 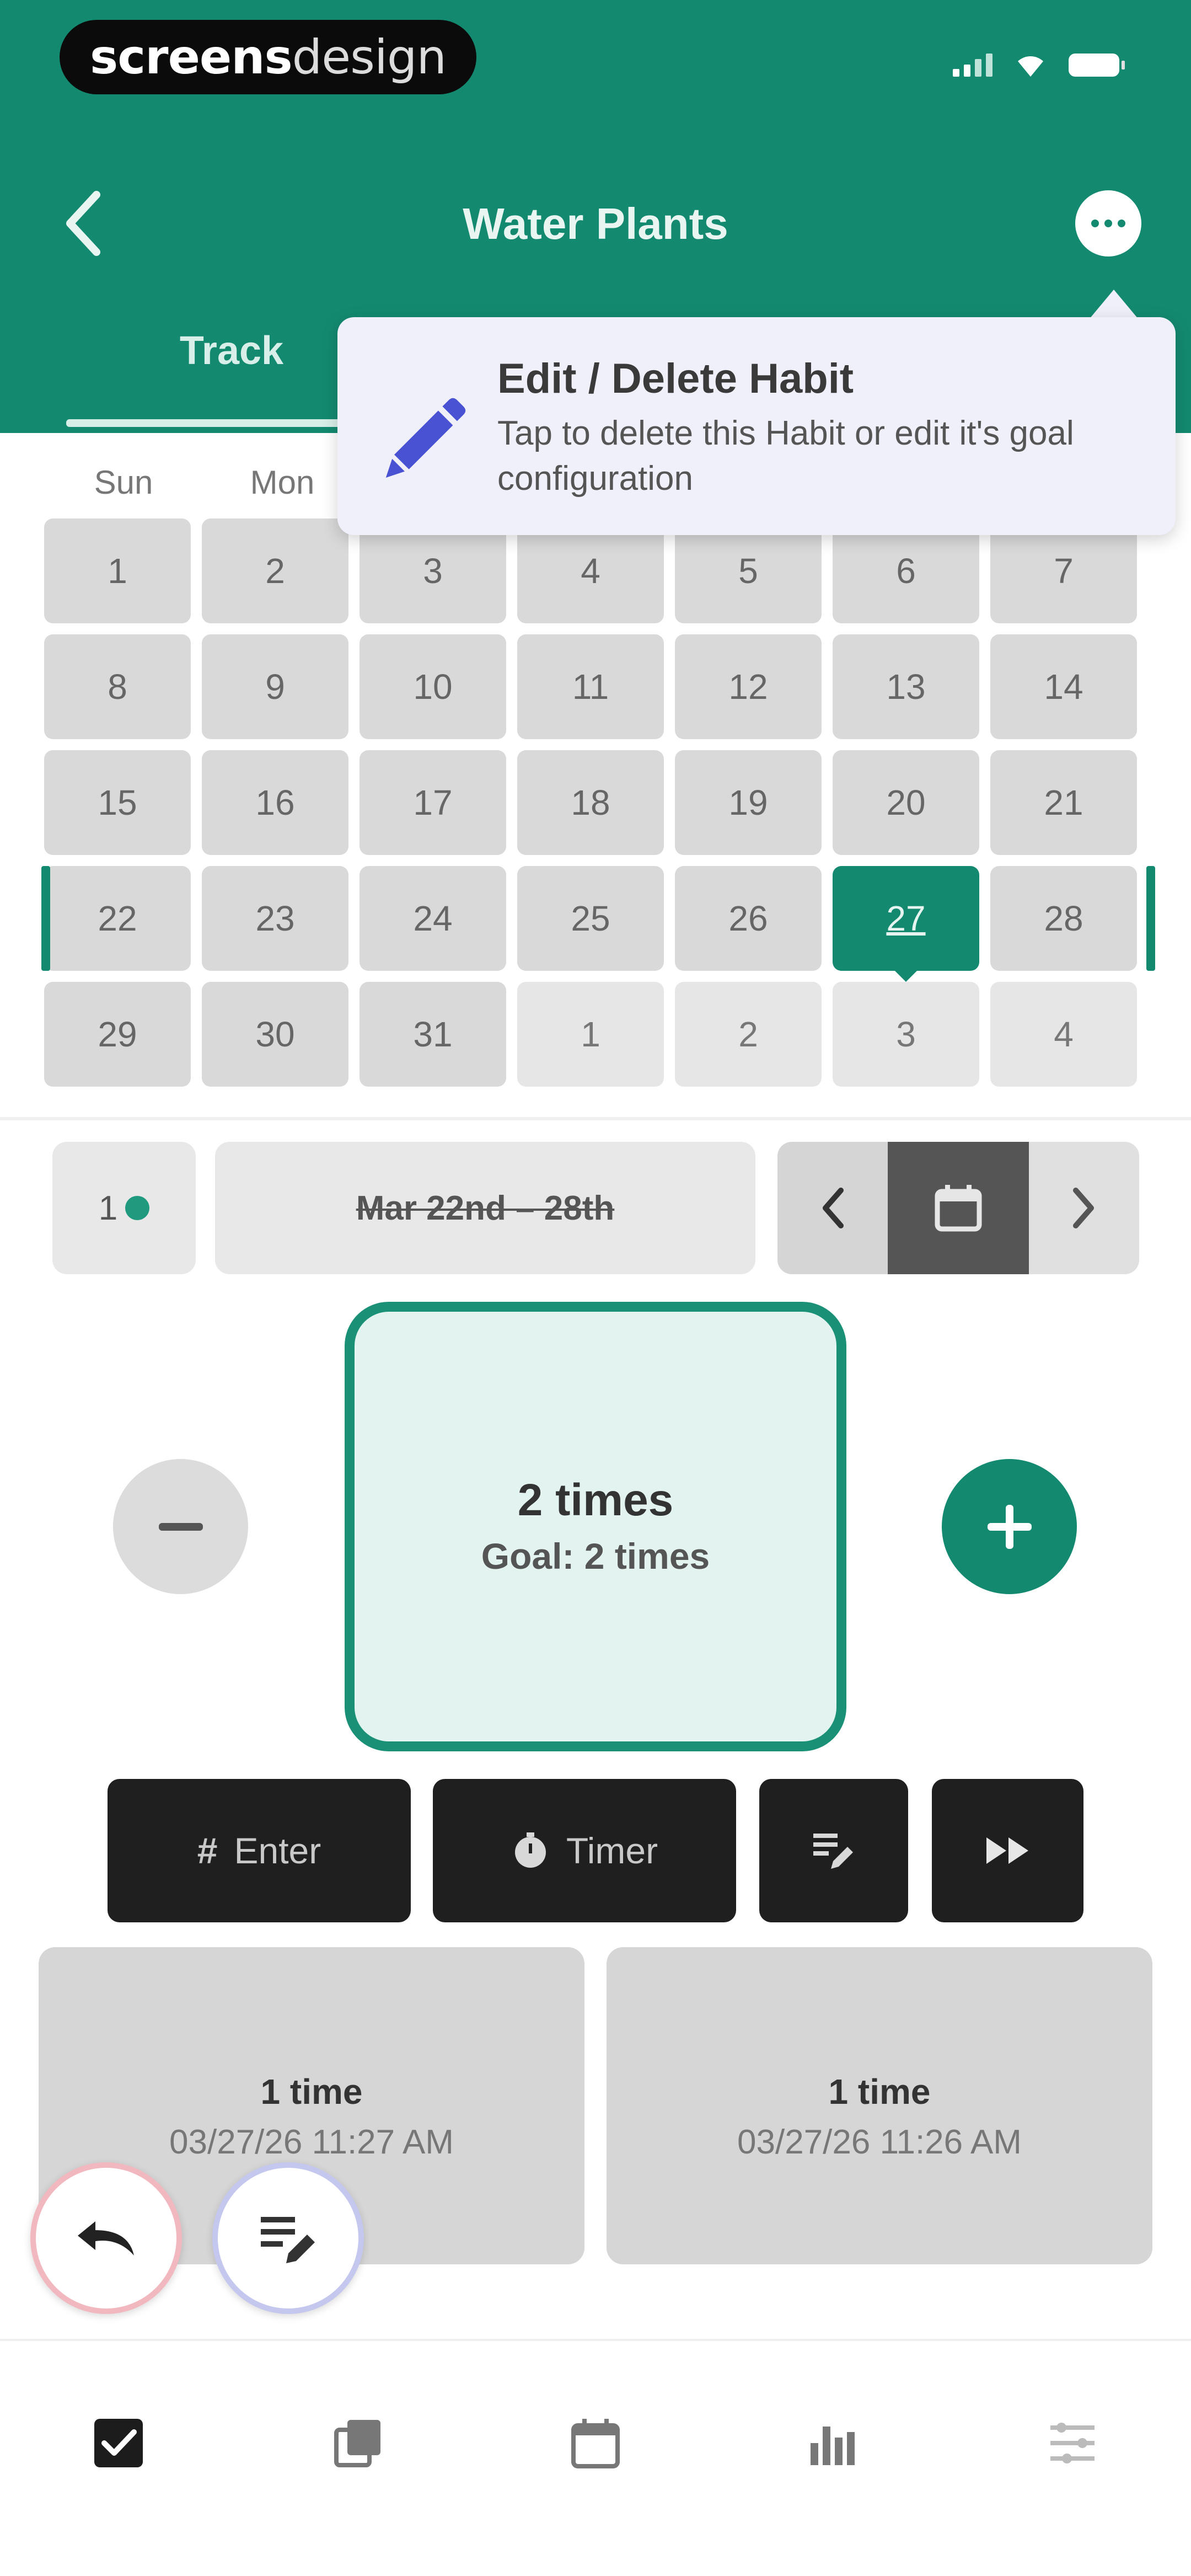 I want to click on fast-forward-icon, so click(x=1007, y=1850).